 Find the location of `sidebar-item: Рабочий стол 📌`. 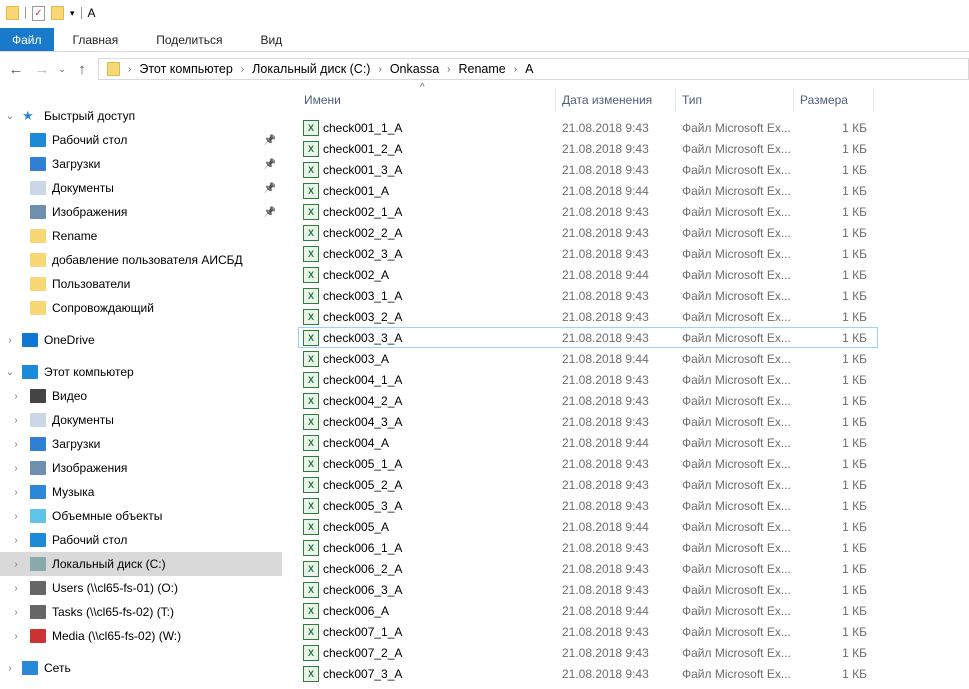

sidebar-item: Рабочий стол 📌 is located at coordinates (141, 140).